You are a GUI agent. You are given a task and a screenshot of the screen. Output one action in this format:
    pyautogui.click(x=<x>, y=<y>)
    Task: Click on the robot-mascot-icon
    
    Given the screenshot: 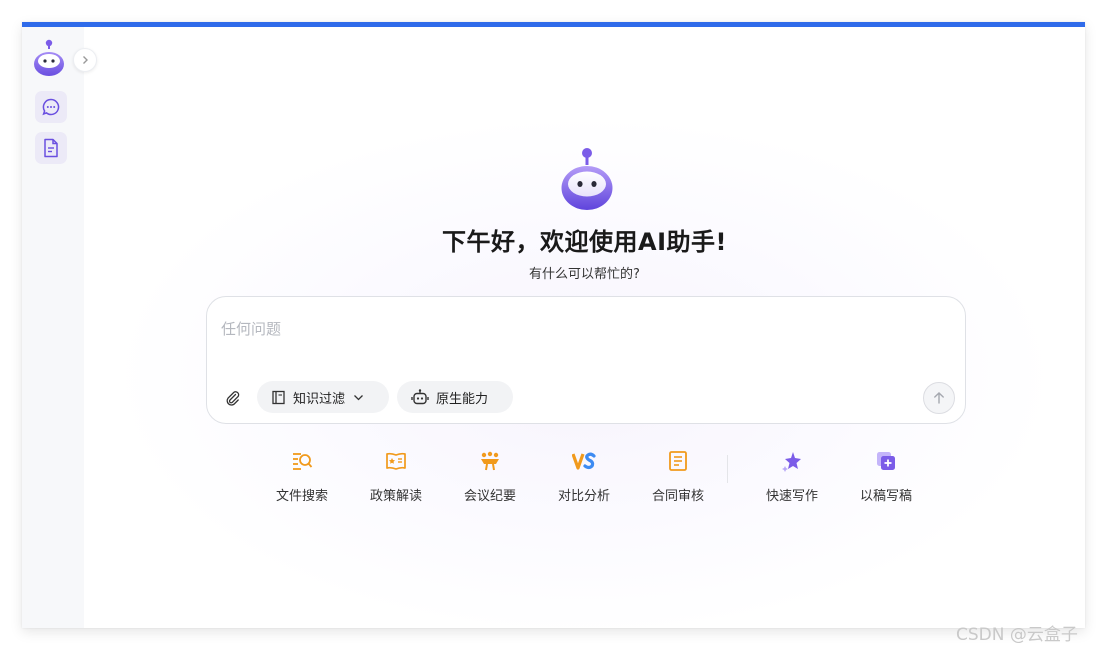 What is the action you would take?
    pyautogui.click(x=49, y=58)
    